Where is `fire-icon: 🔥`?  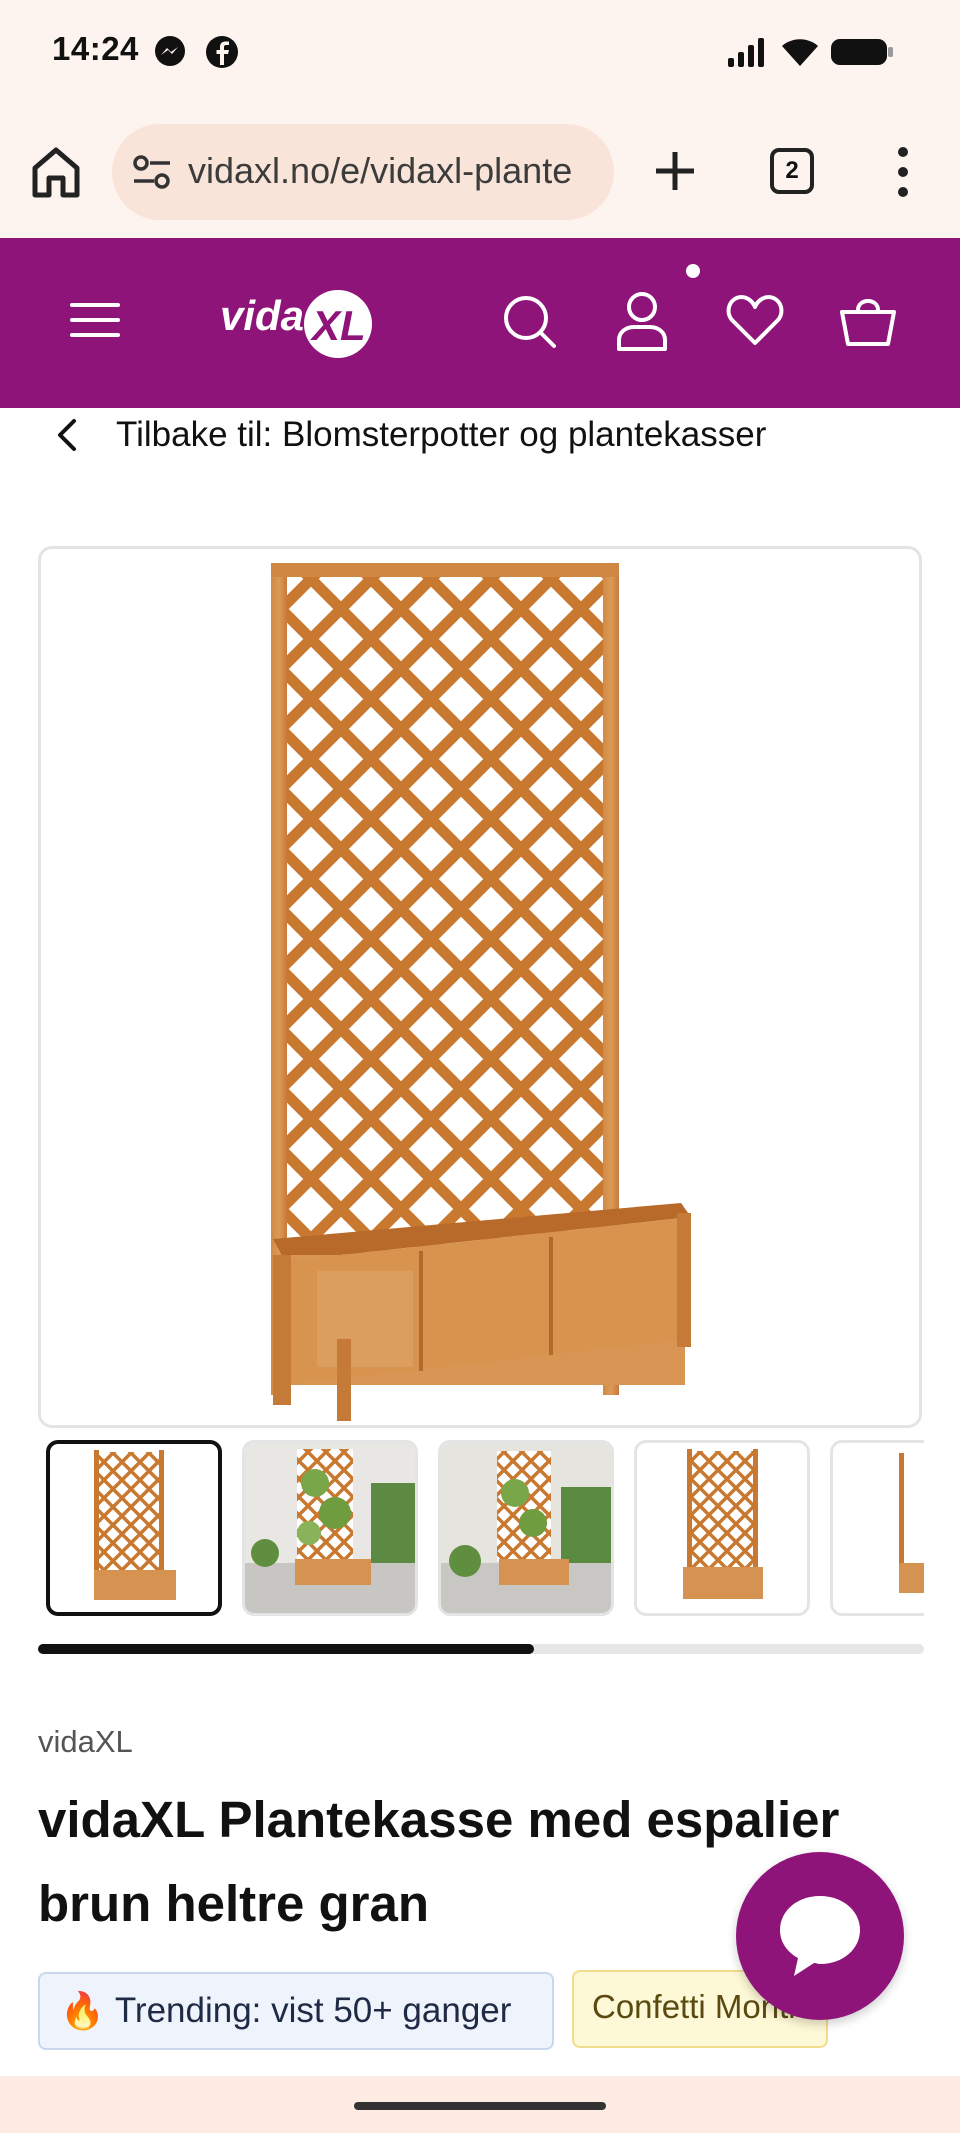
fire-icon: 🔥 is located at coordinates (82, 2010).